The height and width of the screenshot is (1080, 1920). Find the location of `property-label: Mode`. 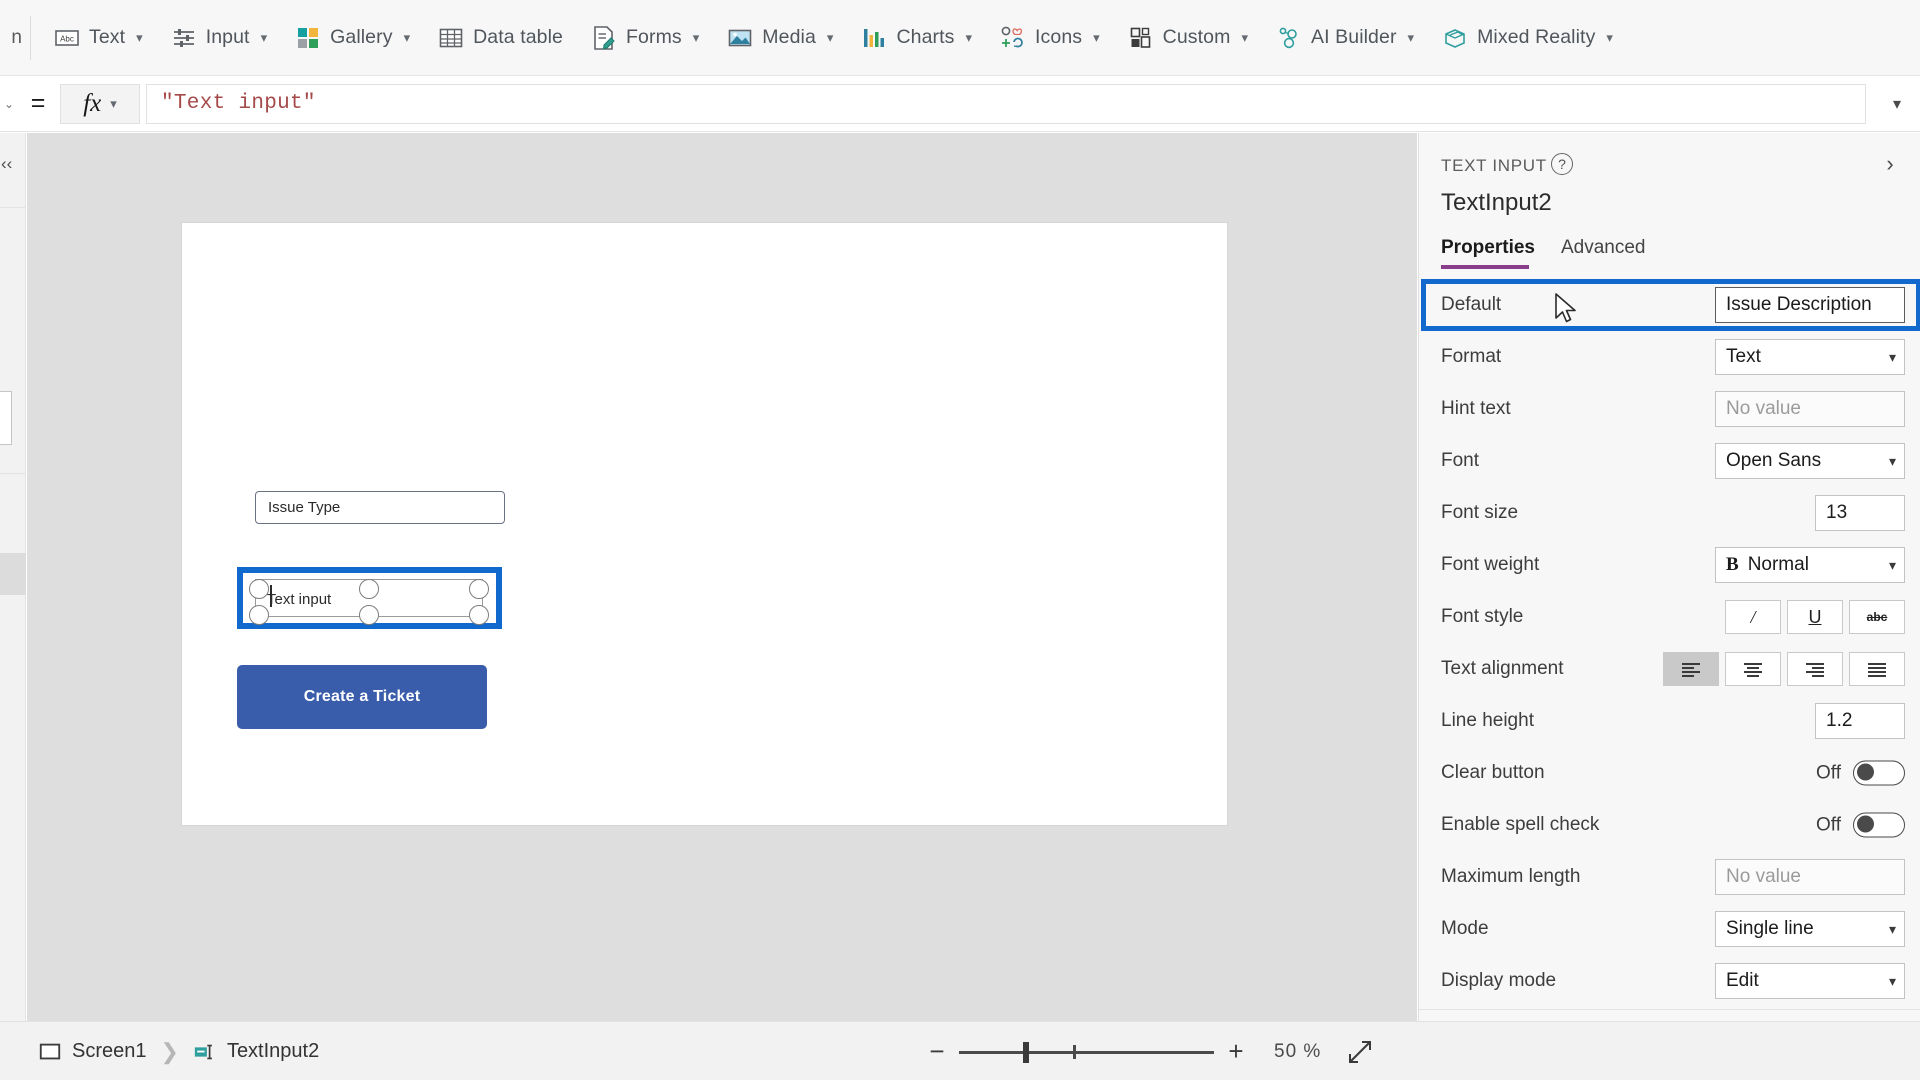

property-label: Mode is located at coordinates (1465, 928).